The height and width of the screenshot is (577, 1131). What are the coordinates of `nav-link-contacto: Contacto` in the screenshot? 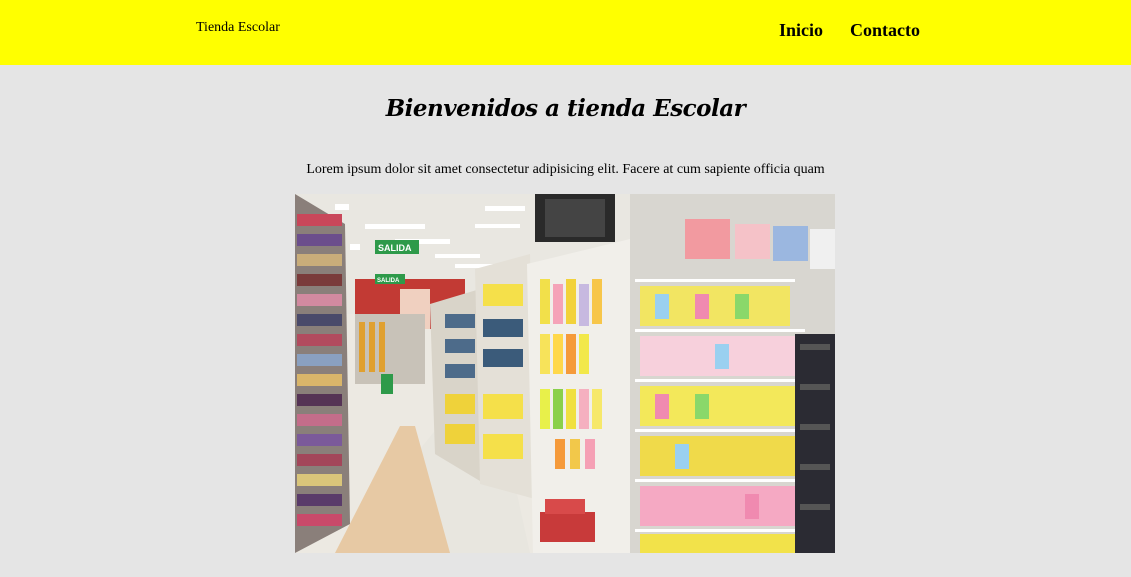 It's located at (885, 30).